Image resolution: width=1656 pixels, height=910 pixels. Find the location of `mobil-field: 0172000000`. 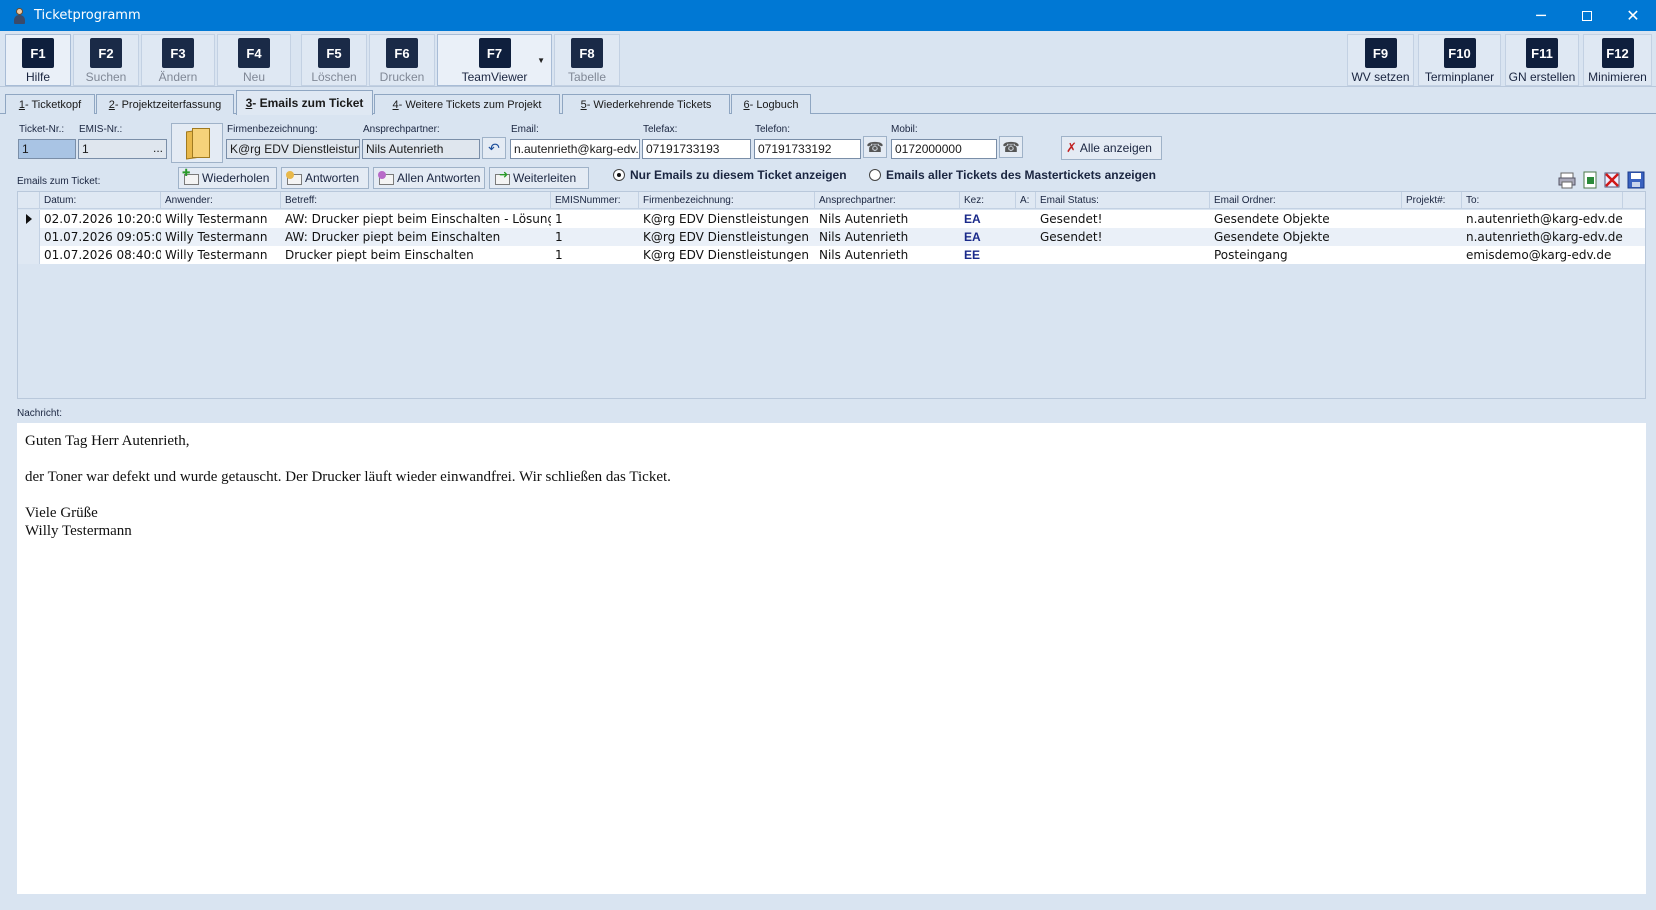

mobil-field: 0172000000 is located at coordinates (944, 149).